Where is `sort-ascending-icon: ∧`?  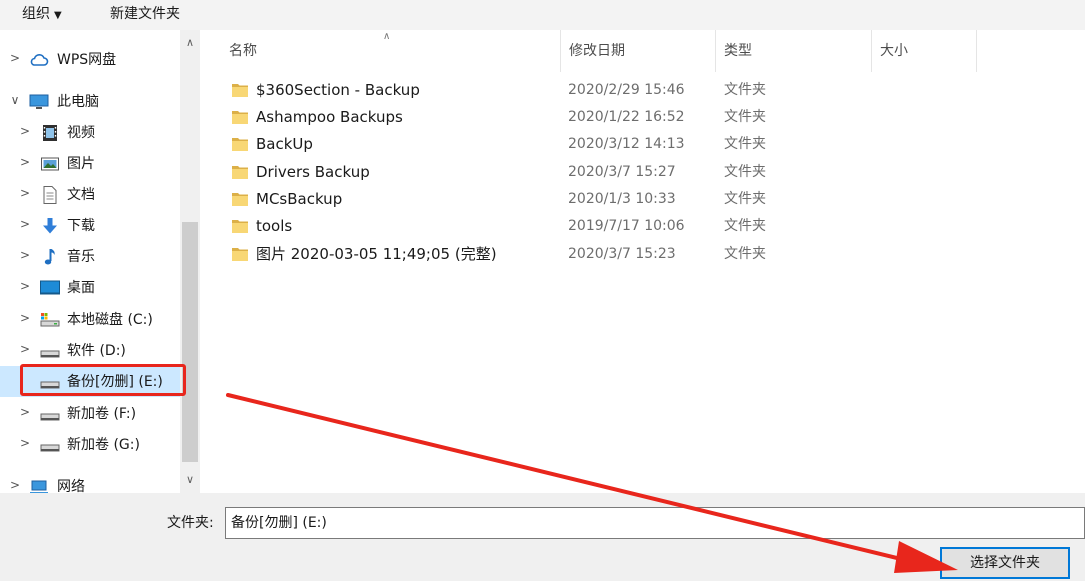 sort-ascending-icon: ∧ is located at coordinates (387, 36).